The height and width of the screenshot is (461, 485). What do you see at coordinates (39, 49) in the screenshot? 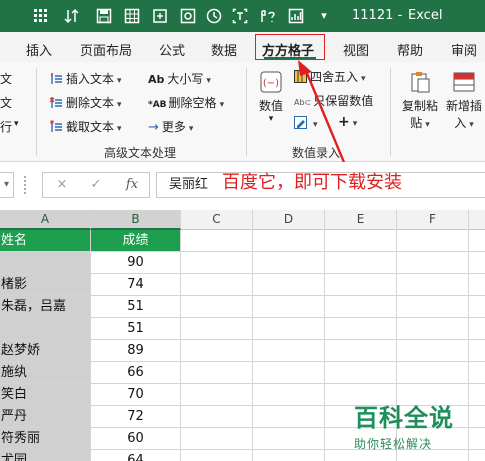
I see `tab-insert: 插入` at bounding box center [39, 49].